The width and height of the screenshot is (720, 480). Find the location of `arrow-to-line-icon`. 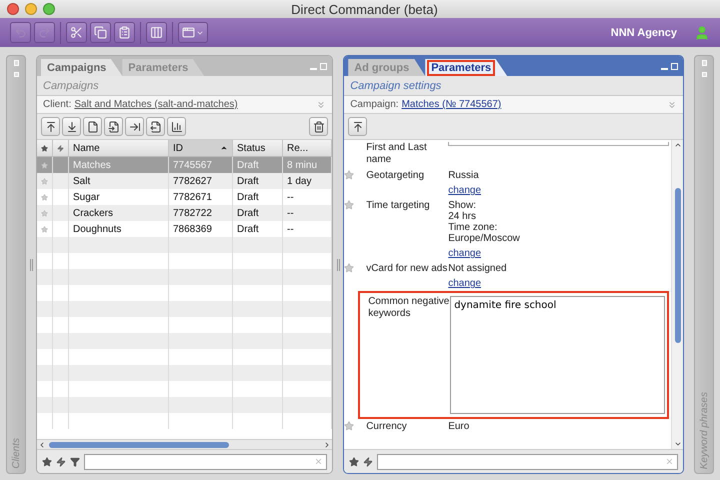

arrow-to-line-icon is located at coordinates (134, 126).